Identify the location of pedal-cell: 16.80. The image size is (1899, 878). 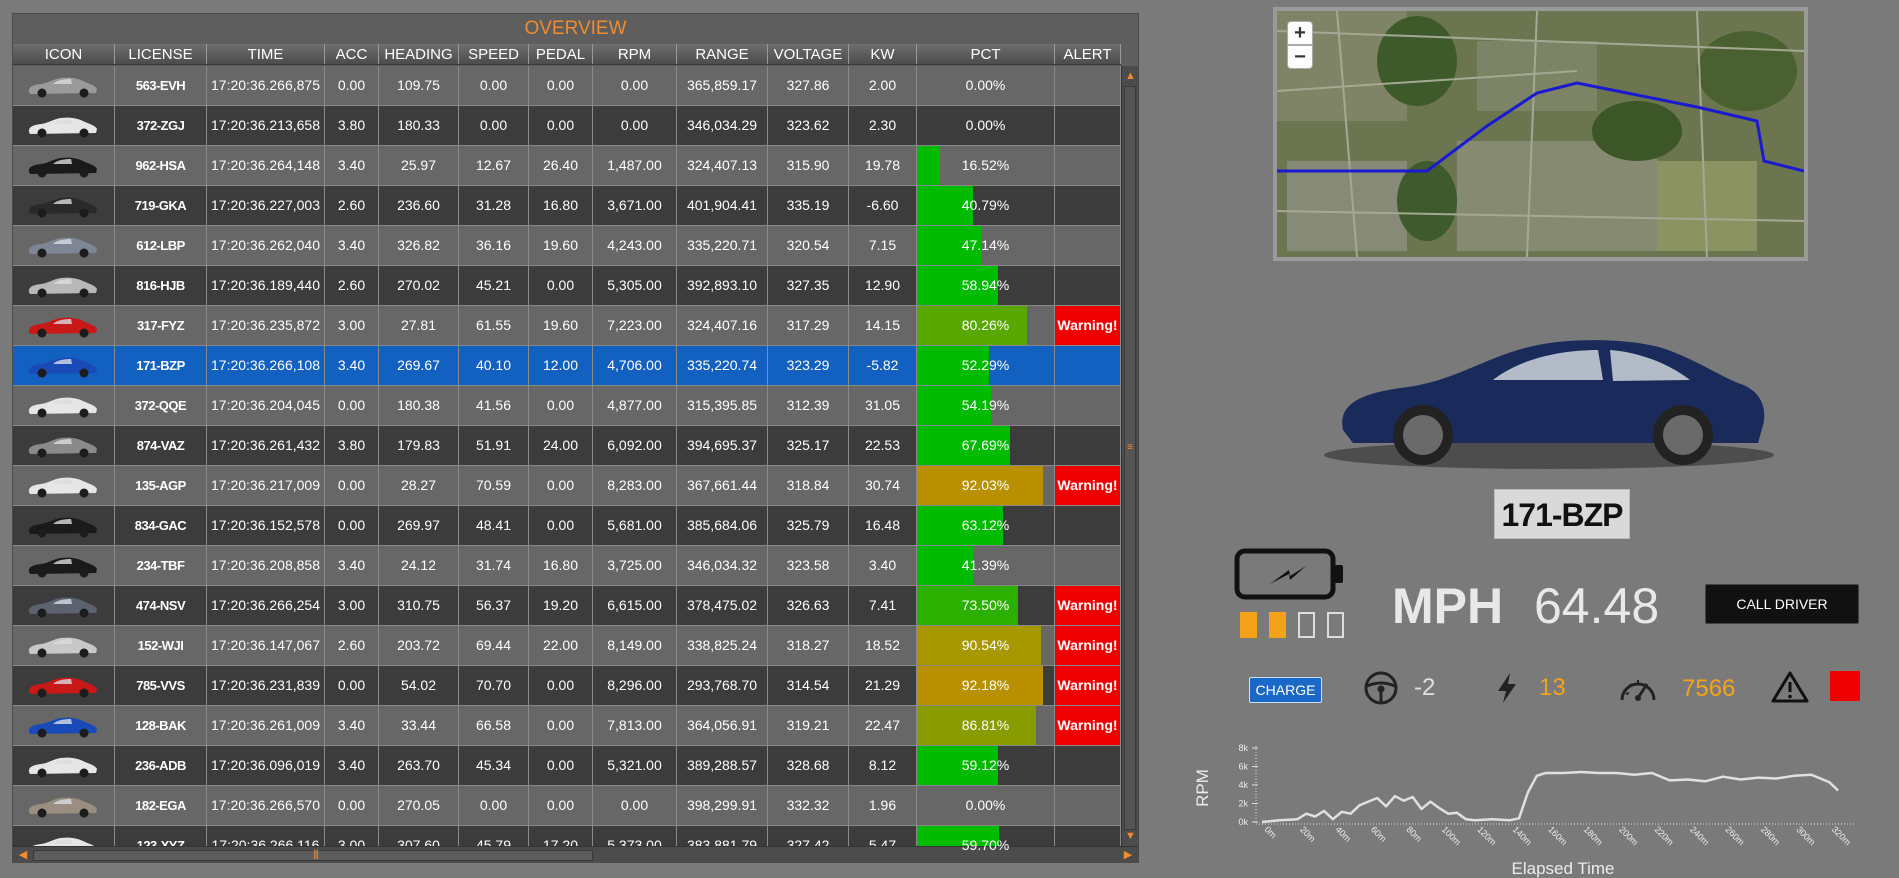
(561, 205).